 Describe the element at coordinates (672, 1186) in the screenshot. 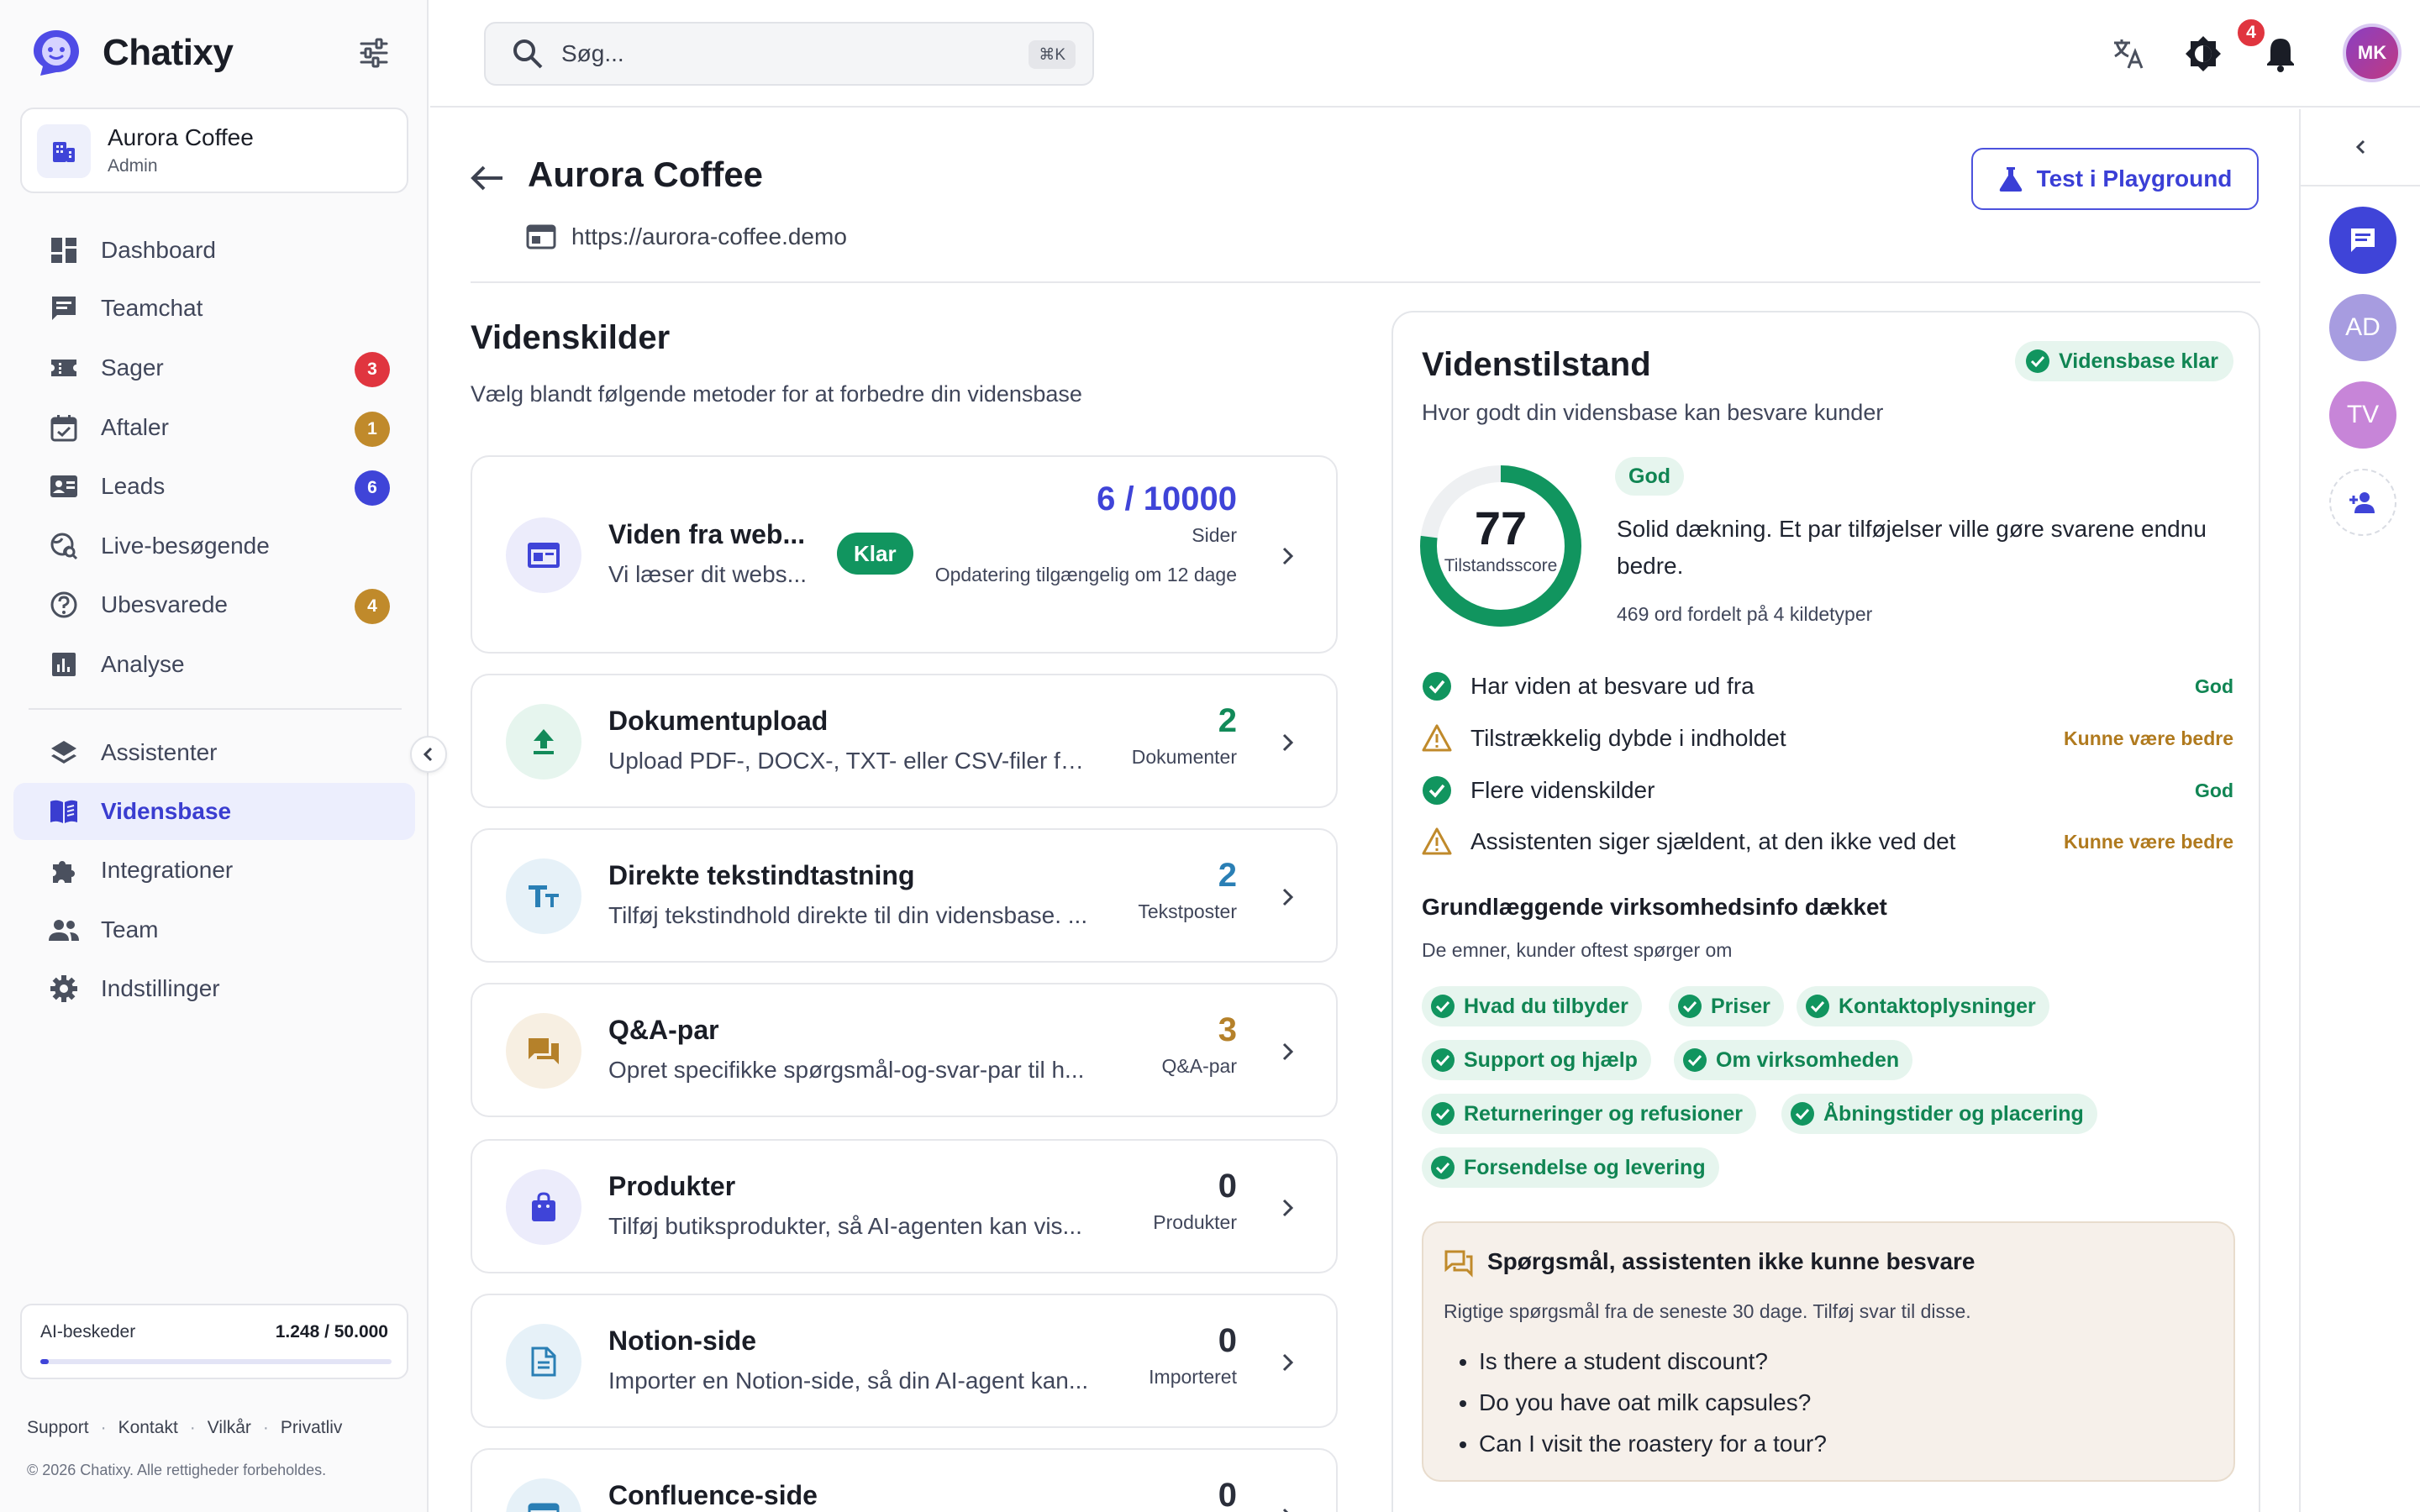

I see `source-title: Produkter` at that location.